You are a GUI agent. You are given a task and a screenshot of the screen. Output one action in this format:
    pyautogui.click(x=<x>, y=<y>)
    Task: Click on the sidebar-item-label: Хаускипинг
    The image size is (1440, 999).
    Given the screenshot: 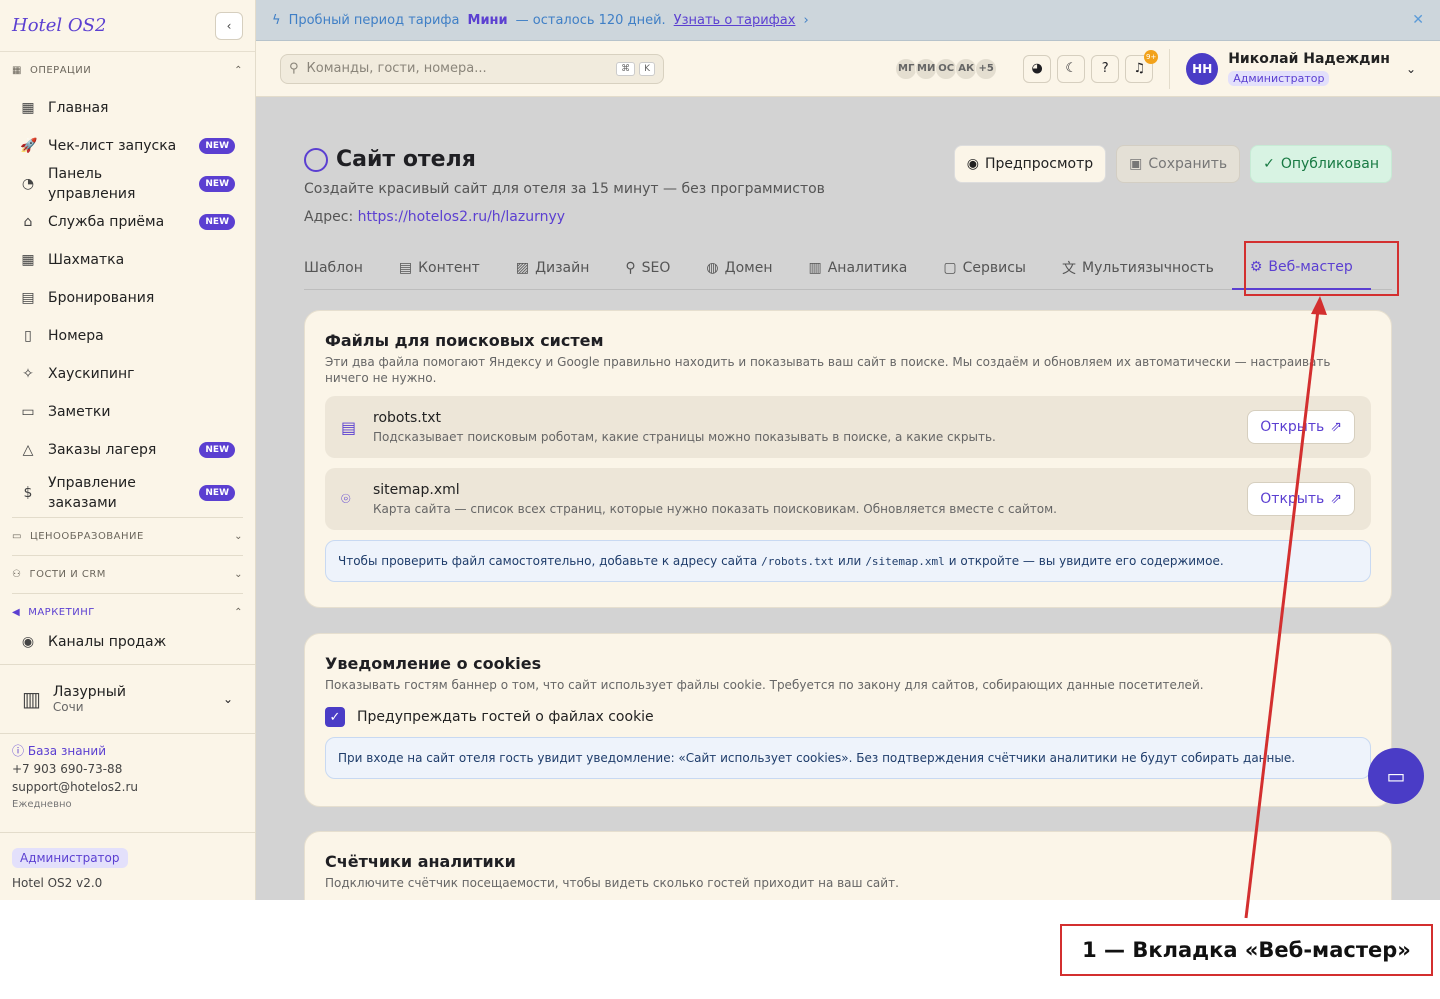 What is the action you would take?
    pyautogui.click(x=91, y=374)
    